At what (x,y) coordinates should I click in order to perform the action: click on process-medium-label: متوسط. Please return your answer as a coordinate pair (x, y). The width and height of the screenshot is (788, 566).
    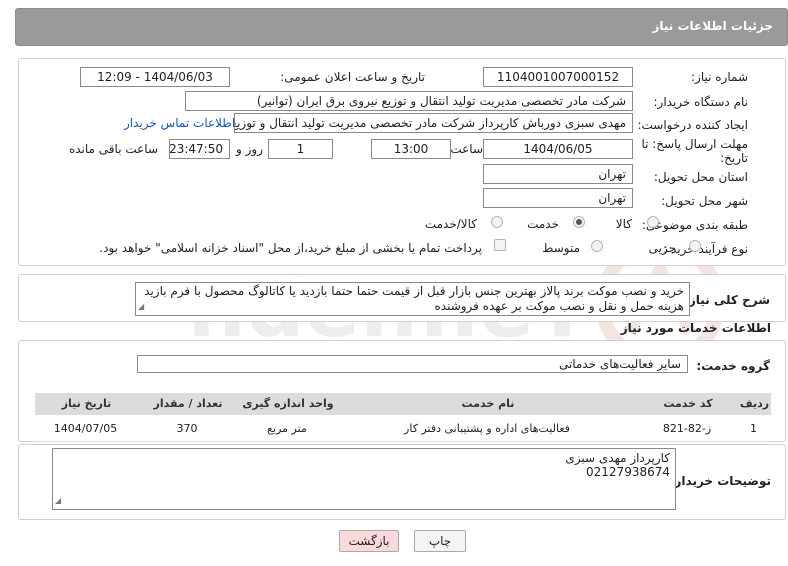
    Looking at the image, I should click on (561, 248).